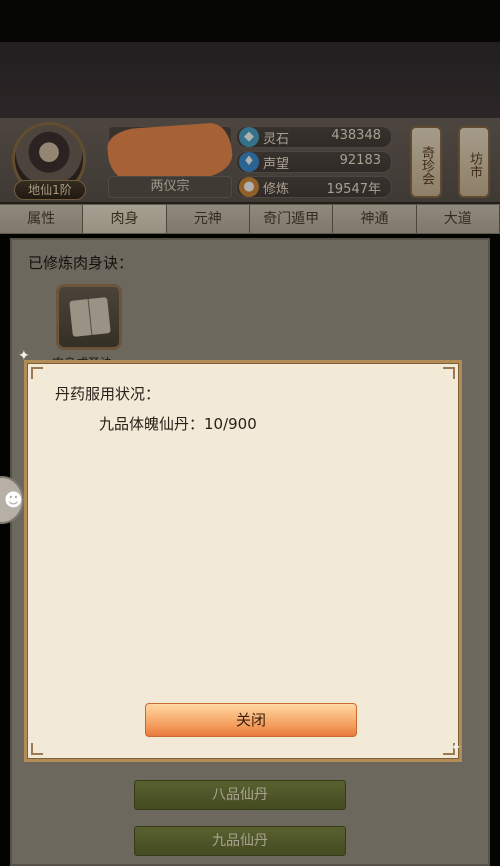 The height and width of the screenshot is (866, 500). I want to click on robot-icon: ☻, so click(13, 500).